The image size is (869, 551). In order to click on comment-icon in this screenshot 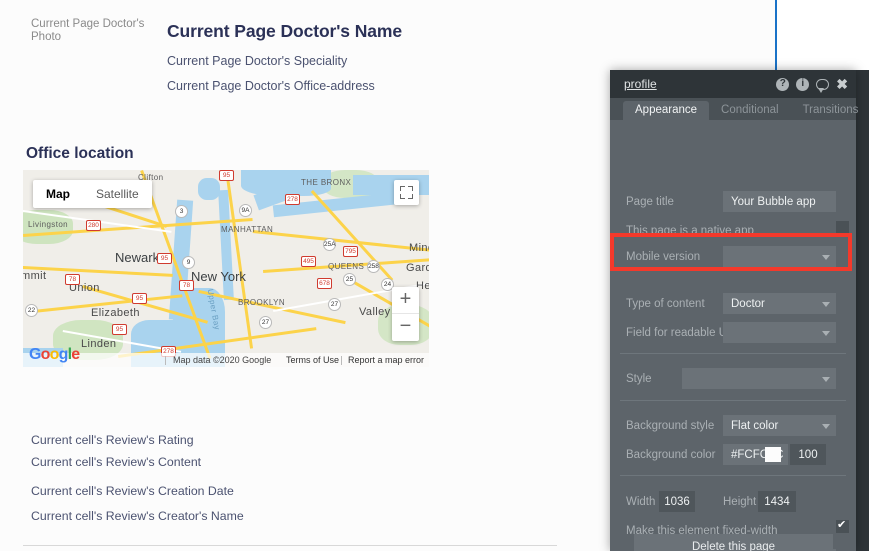, I will do `click(823, 85)`.